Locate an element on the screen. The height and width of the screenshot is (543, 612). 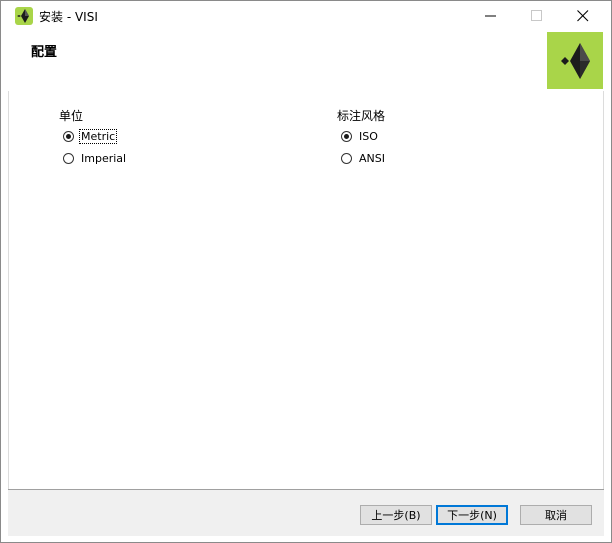
radio-ansi-label: ANSI is located at coordinates (372, 158).